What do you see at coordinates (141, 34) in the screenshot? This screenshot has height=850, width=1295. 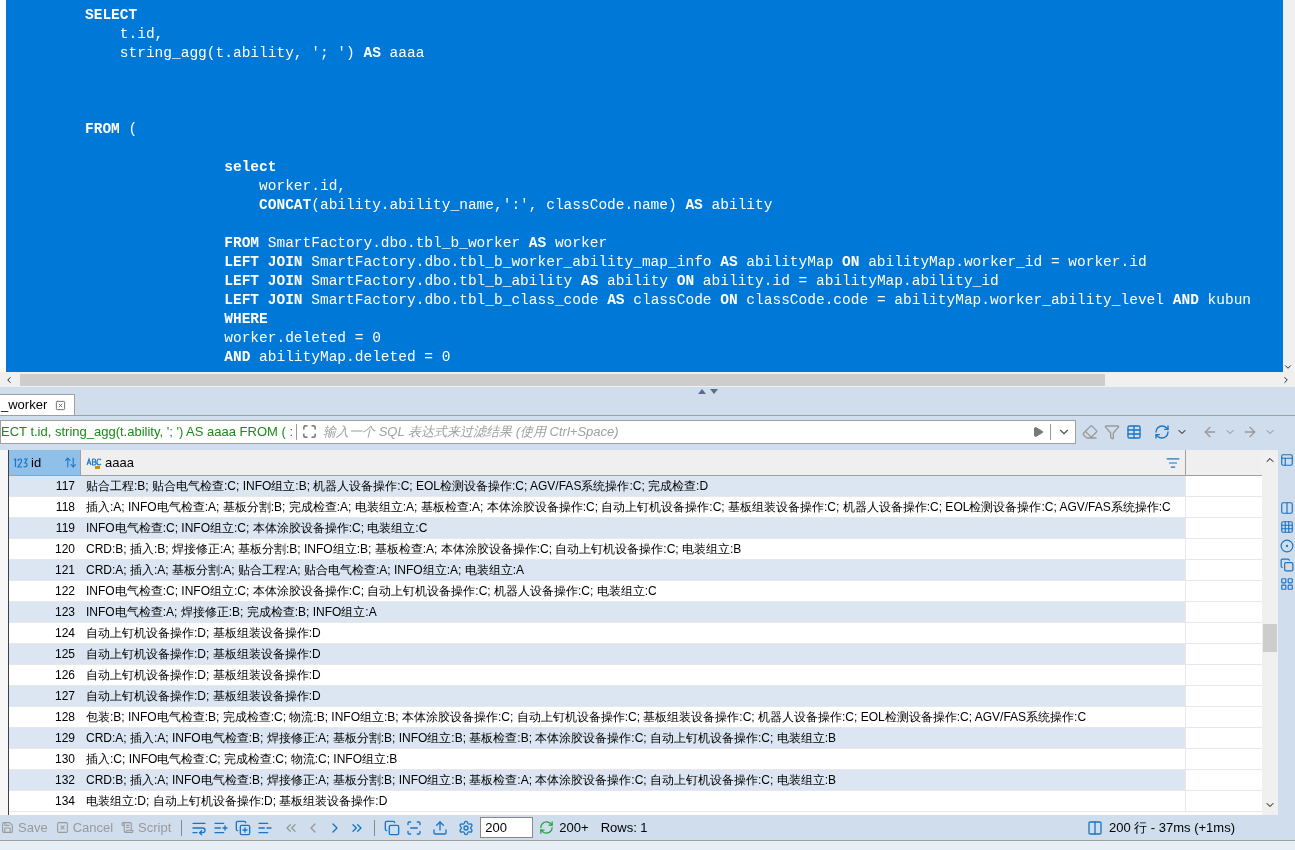 I see `code-line: t.id,` at bounding box center [141, 34].